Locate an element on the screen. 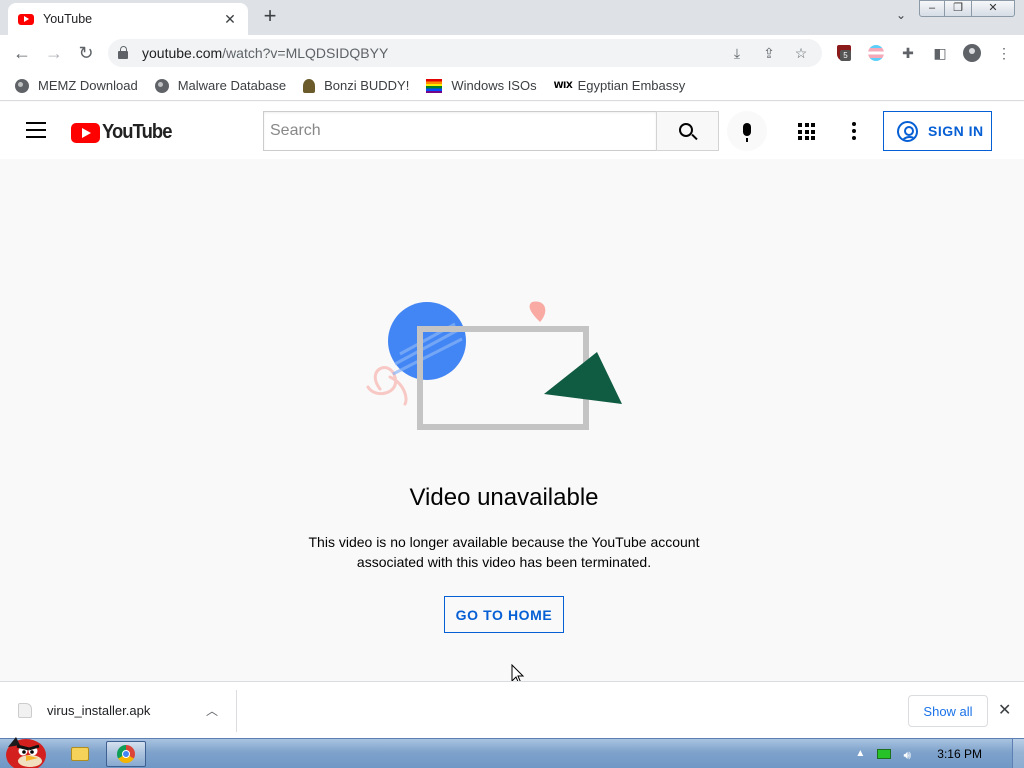 This screenshot has width=1024, height=768. show-desktop-button is located at coordinates (1018, 753).